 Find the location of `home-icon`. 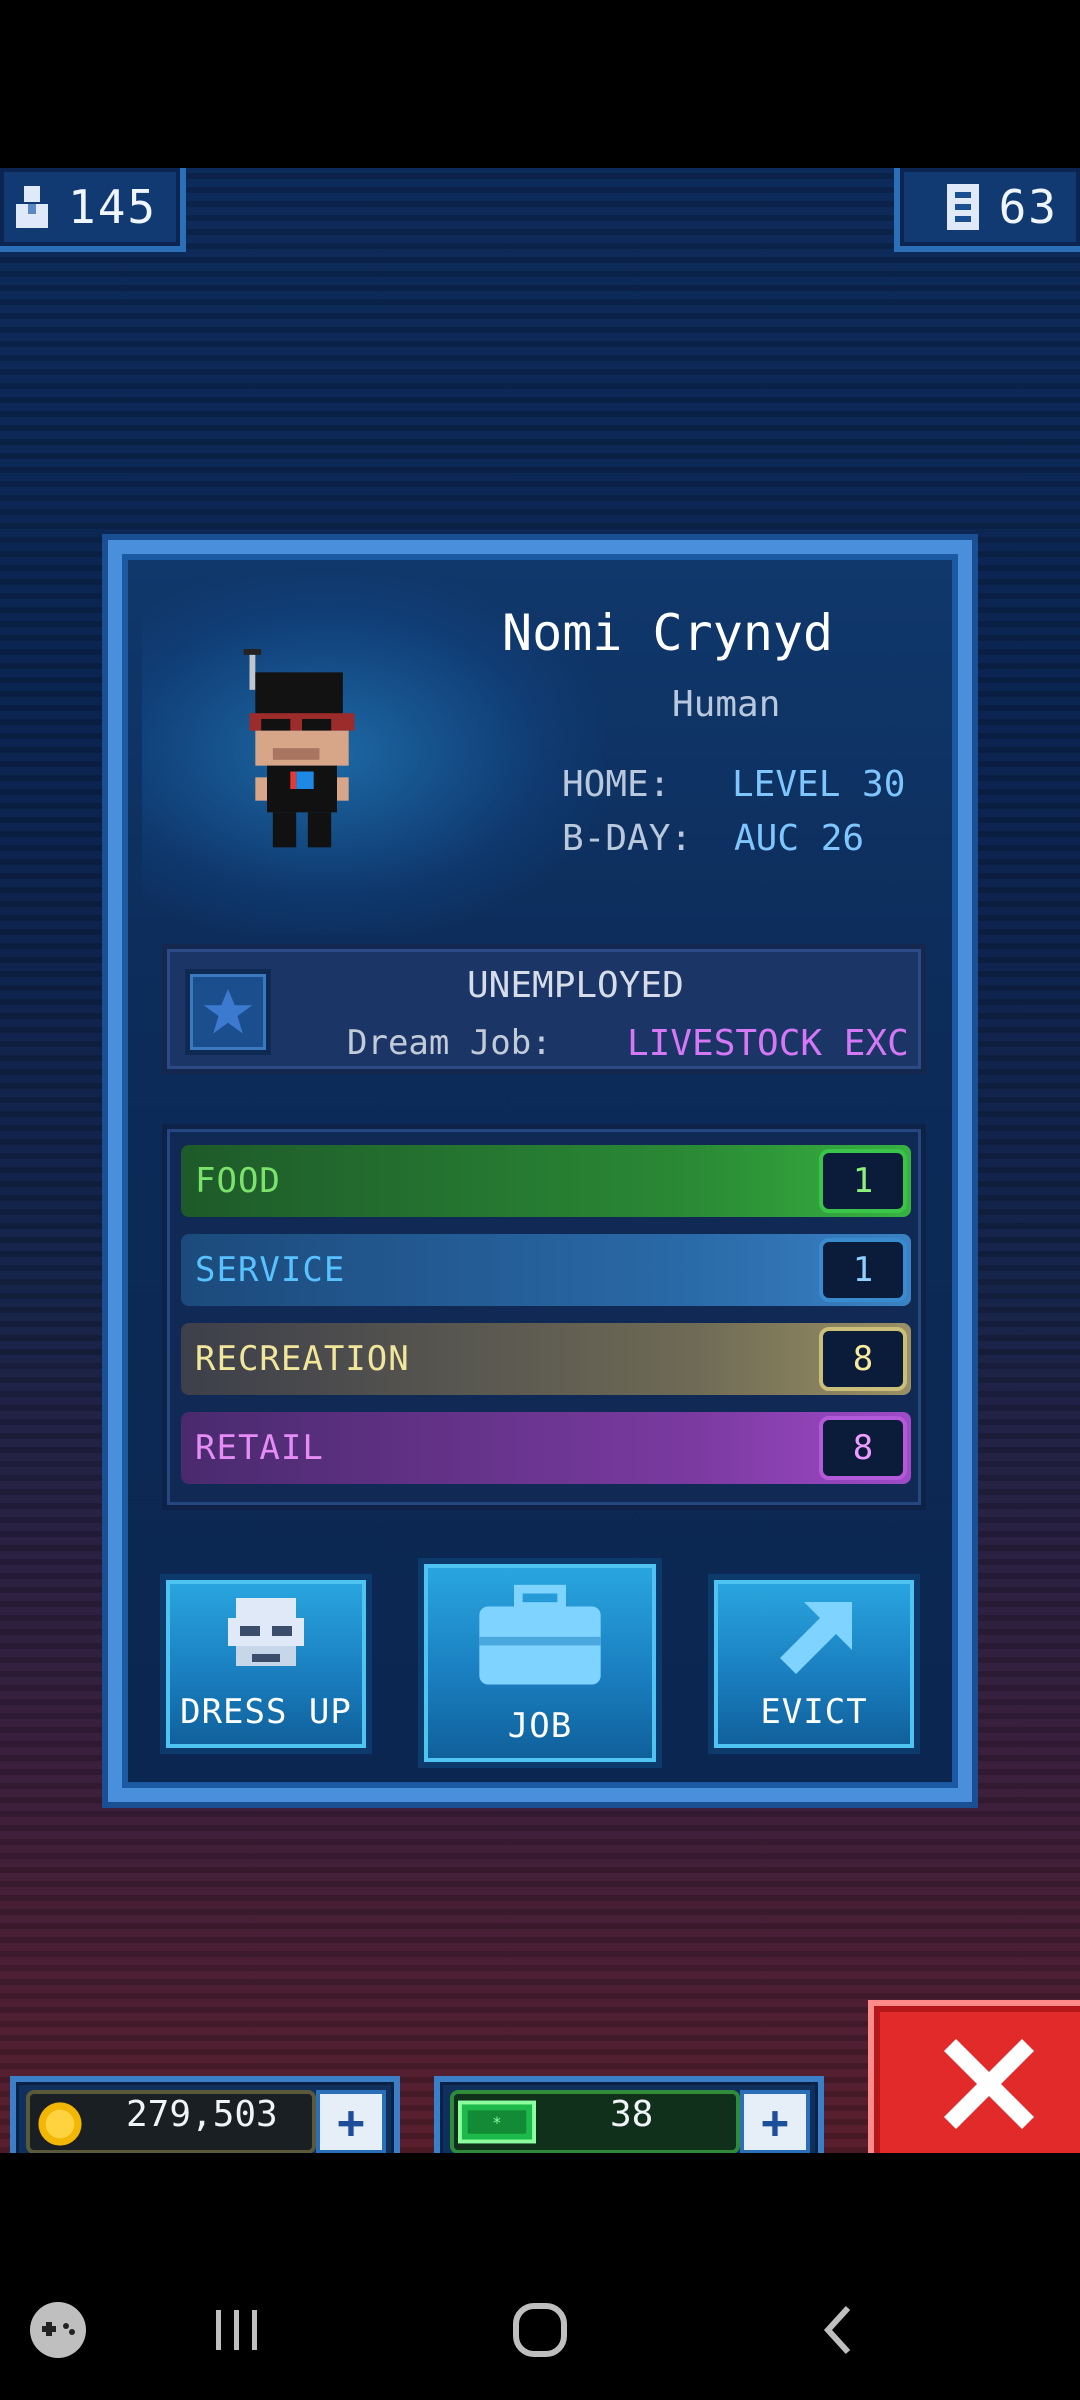

home-icon is located at coordinates (540, 2330).